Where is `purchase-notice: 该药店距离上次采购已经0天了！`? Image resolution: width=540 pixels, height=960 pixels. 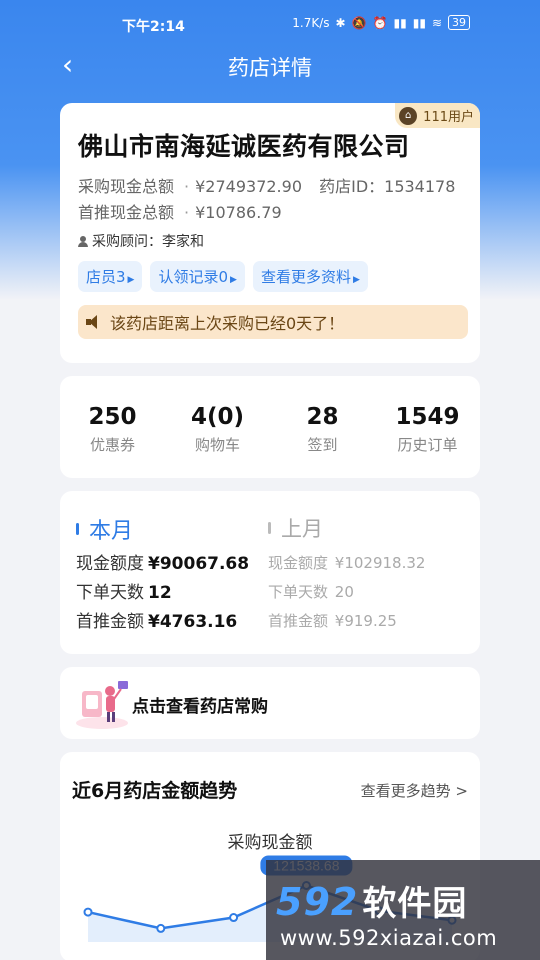
purchase-notice: 该药店距离上次采购已经0天了！ is located at coordinates (273, 322).